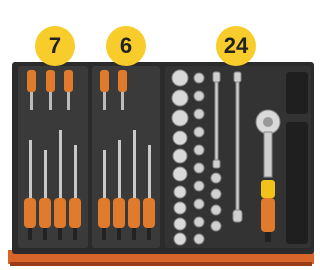 The width and height of the screenshot is (320, 270). Describe the element at coordinates (55, 46) in the screenshot. I see `quantity-badge-screwdrivers-left: 7` at that location.